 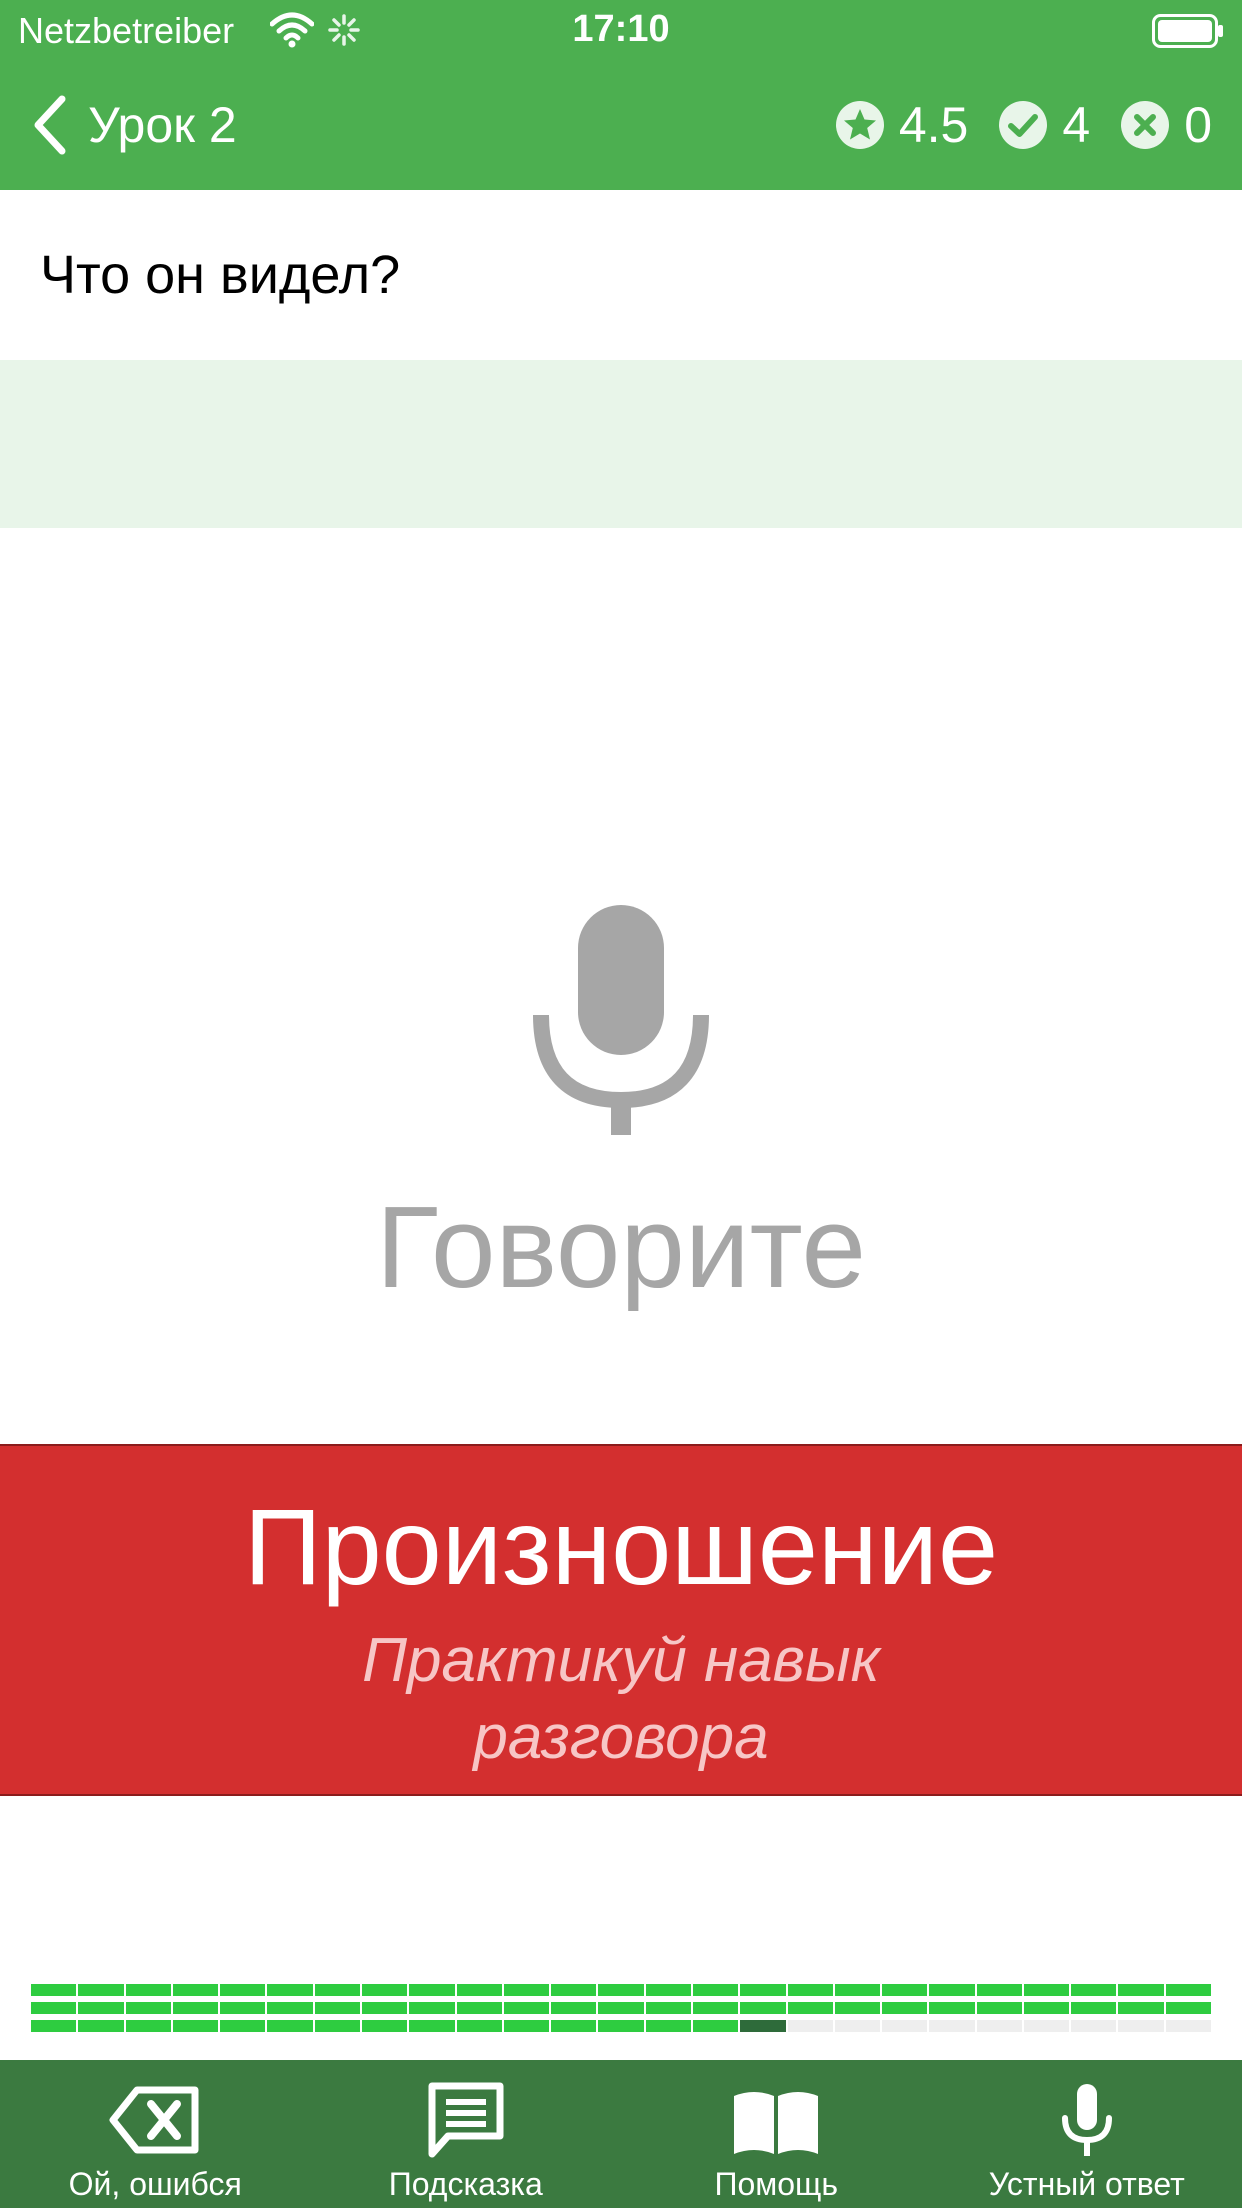 I want to click on backspace-icon, so click(x=154, y=2120).